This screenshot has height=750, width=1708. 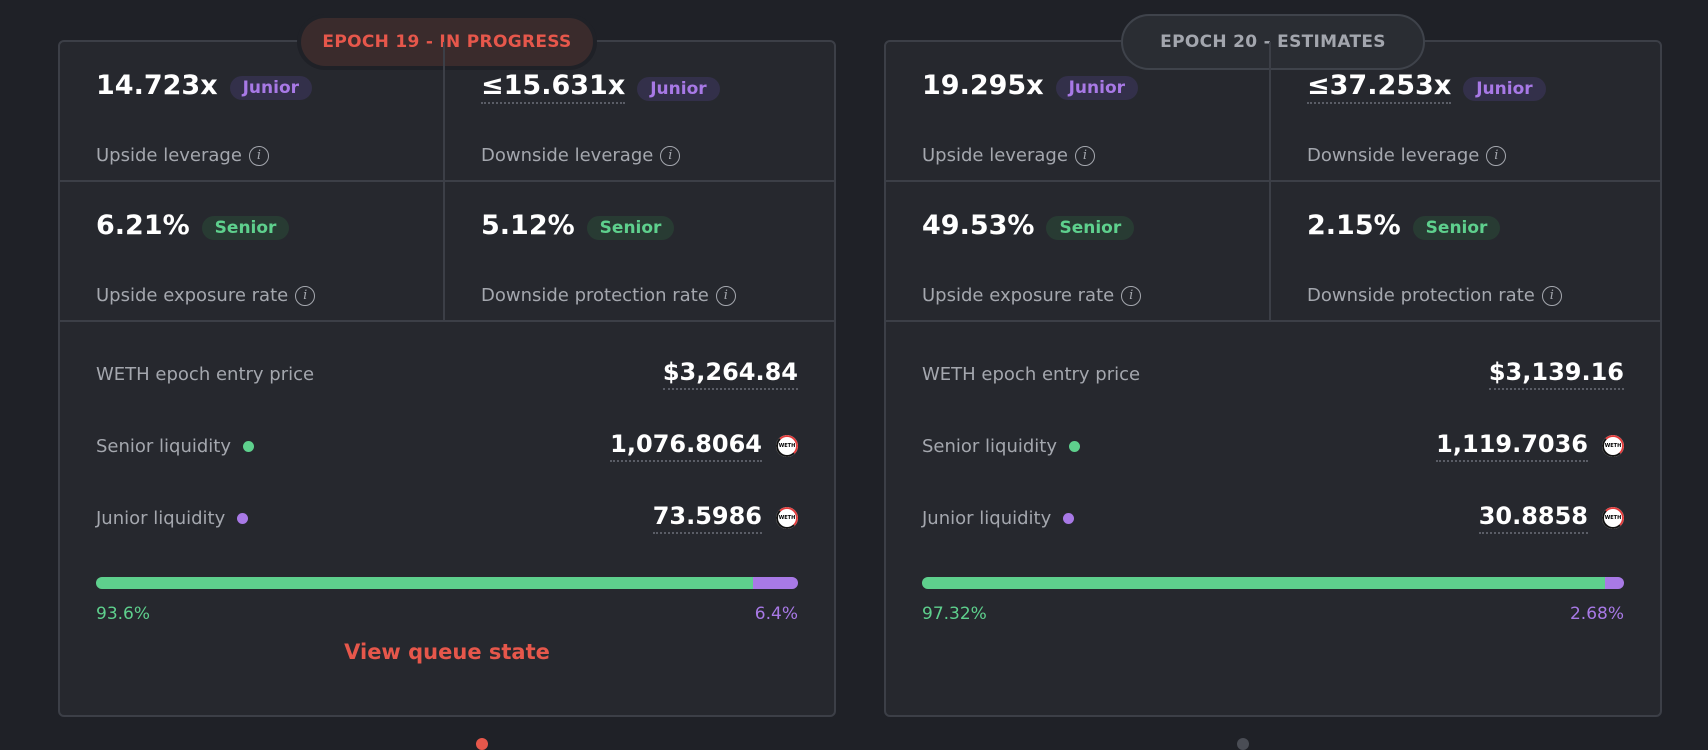 I want to click on entry-price-row: WETH epoch entry price $3,139.16, so click(x=1273, y=374).